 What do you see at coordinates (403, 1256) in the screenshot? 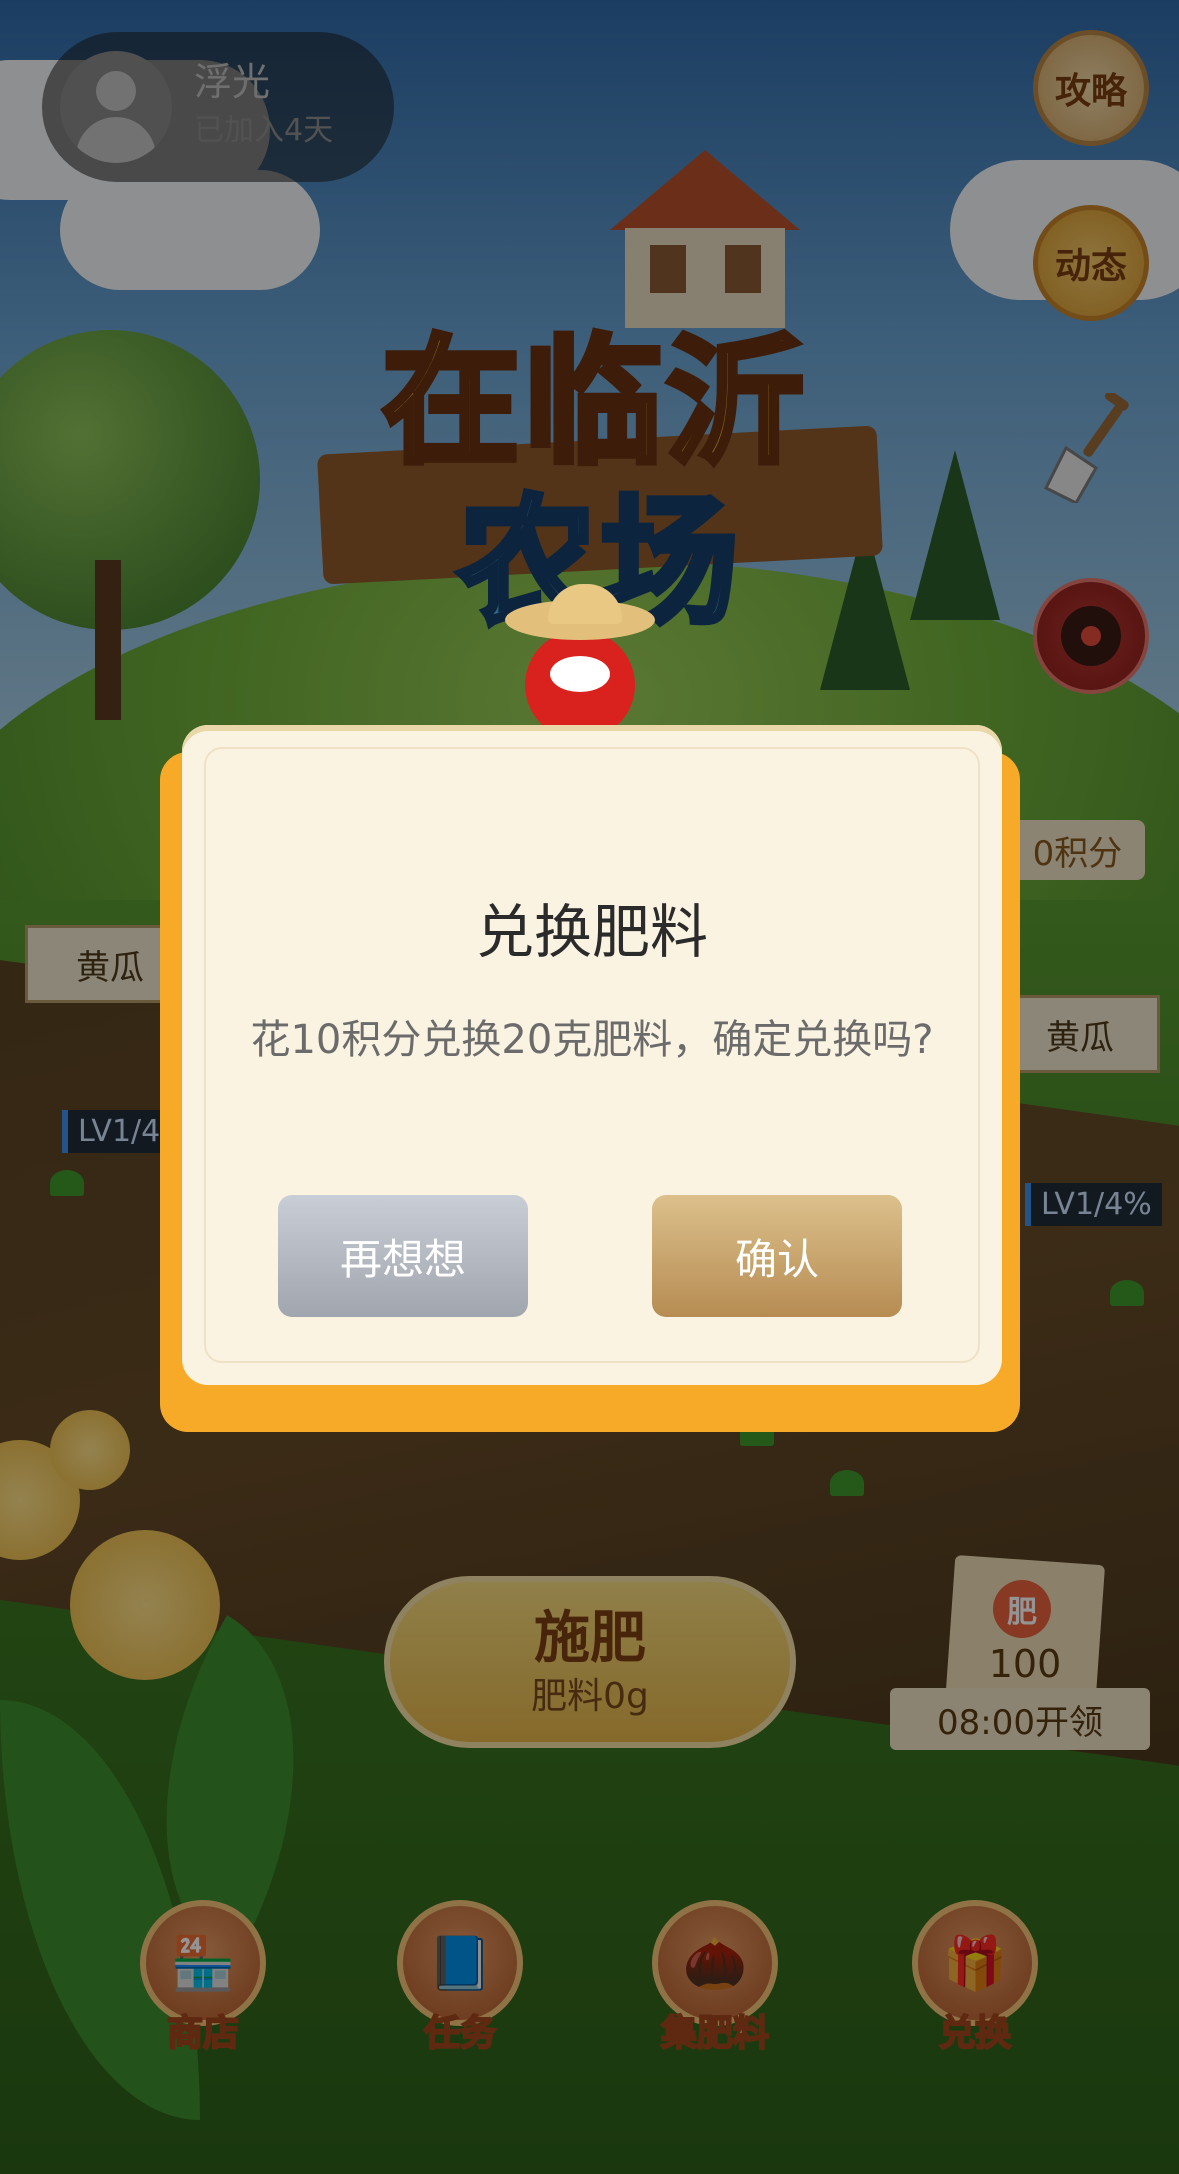
I see `cancel-button: 再想想` at bounding box center [403, 1256].